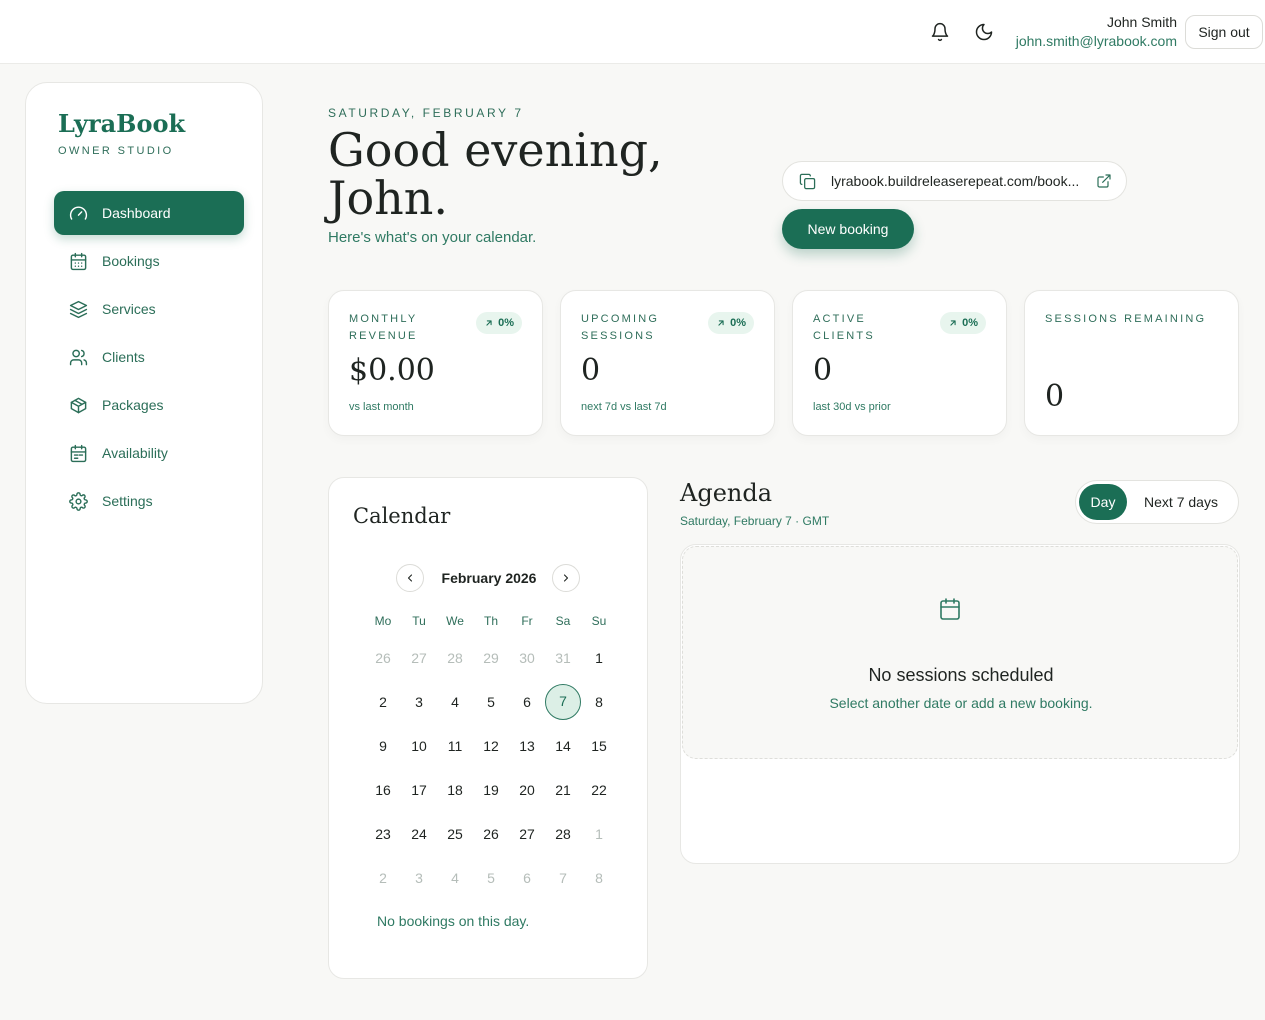 The width and height of the screenshot is (1265, 1020). What do you see at coordinates (1181, 502) in the screenshot?
I see `toggle-next-7-days: Next 7 days` at bounding box center [1181, 502].